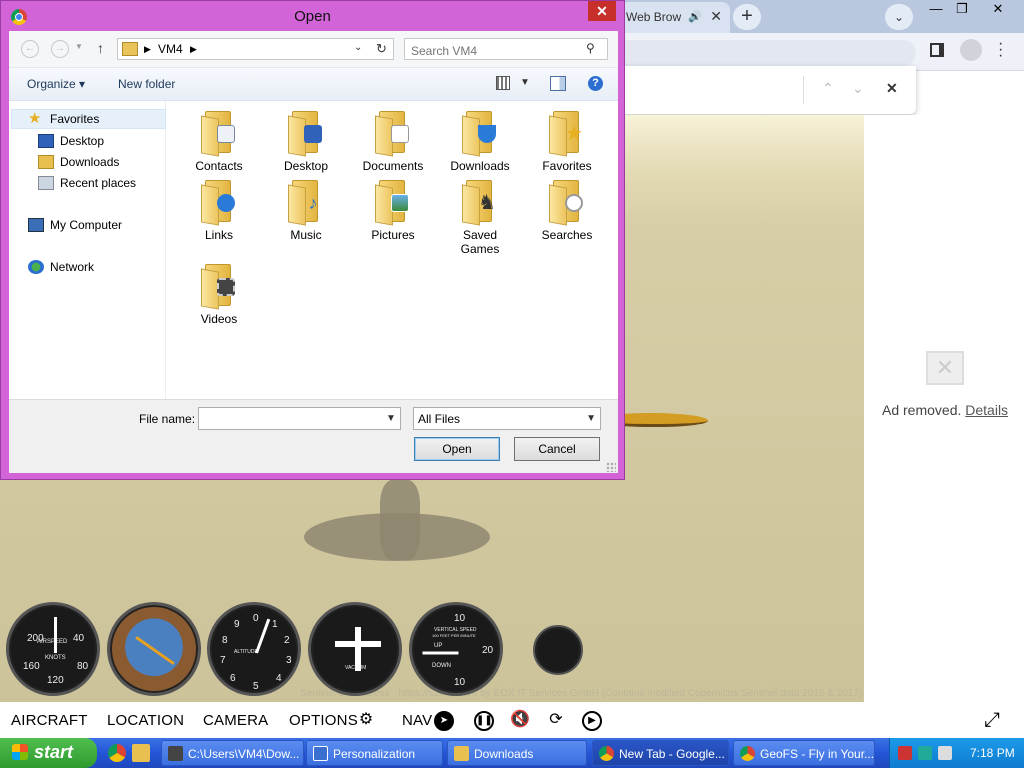 The image size is (1024, 768). Describe the element at coordinates (393, 141) in the screenshot. I see `folder-documents: Documents` at that location.